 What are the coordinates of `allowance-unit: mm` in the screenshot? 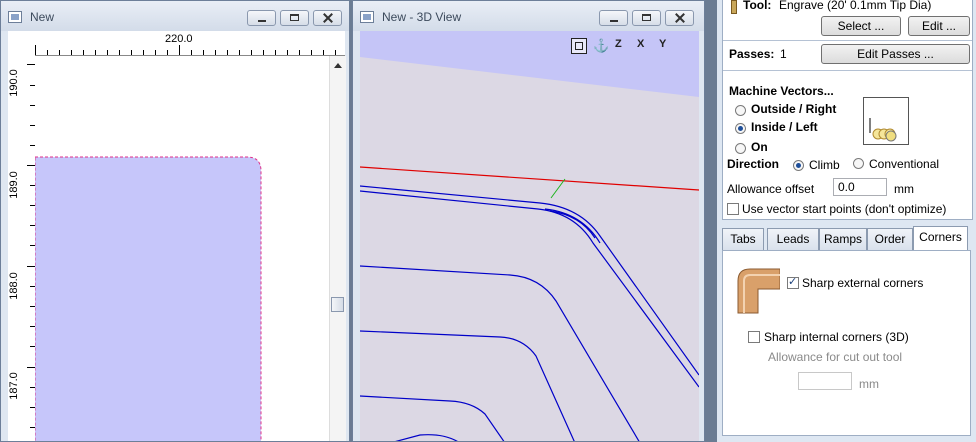 It's located at (904, 189).